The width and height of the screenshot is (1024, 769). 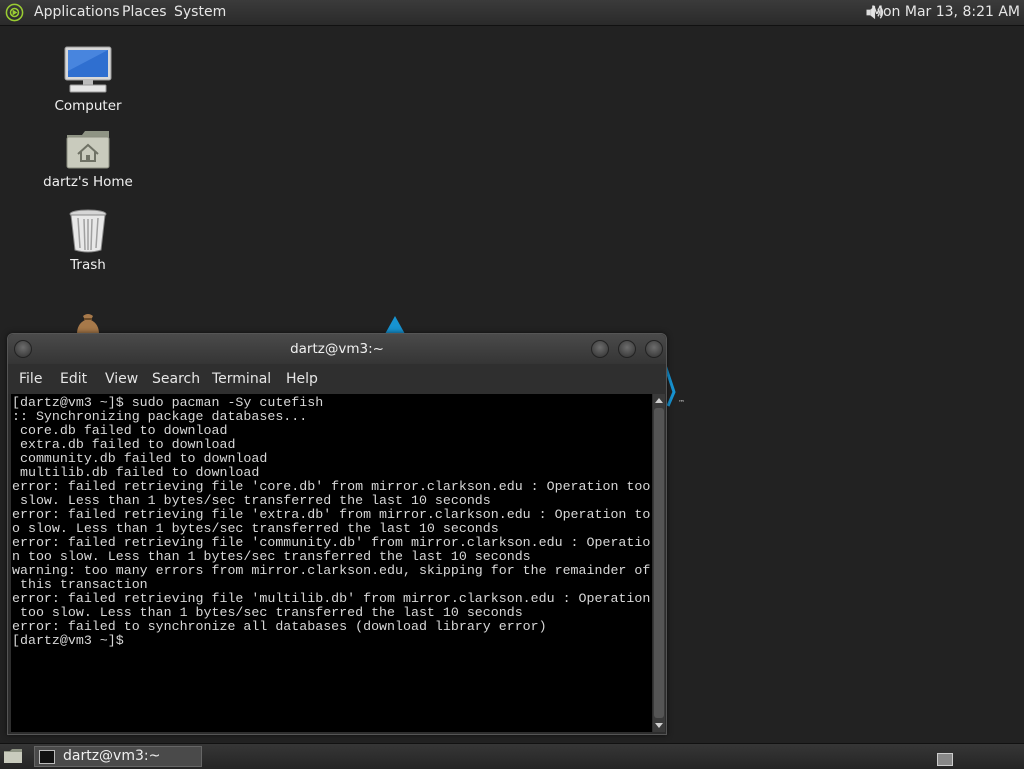 I want to click on show-desktop-icon, so click(x=13, y=756).